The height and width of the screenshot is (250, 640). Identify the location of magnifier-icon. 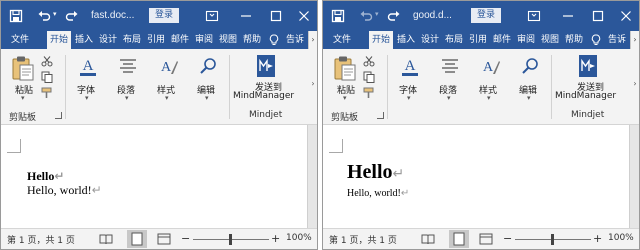
(530, 67).